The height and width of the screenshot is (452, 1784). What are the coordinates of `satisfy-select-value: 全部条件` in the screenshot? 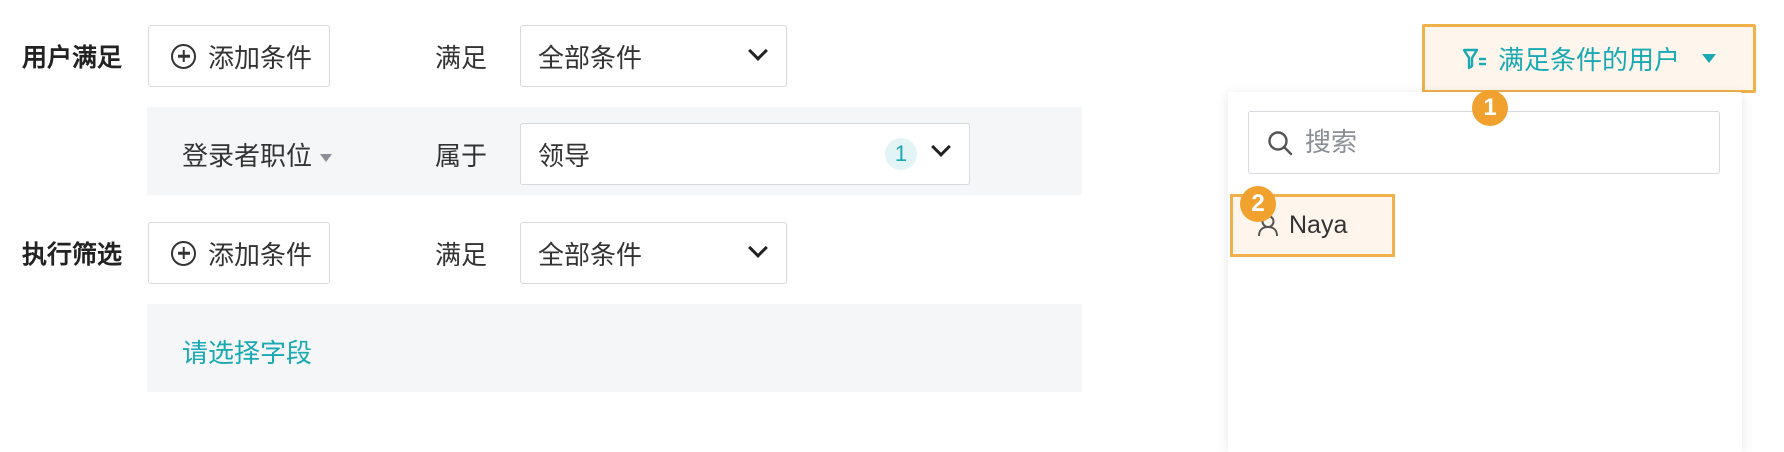 It's located at (590, 57).